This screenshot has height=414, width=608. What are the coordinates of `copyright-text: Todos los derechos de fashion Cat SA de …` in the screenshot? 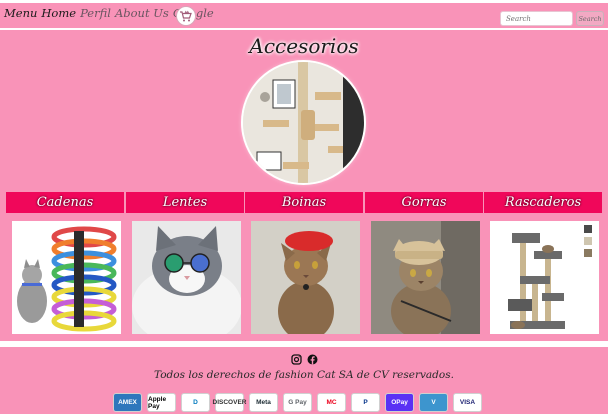 It's located at (304, 375).